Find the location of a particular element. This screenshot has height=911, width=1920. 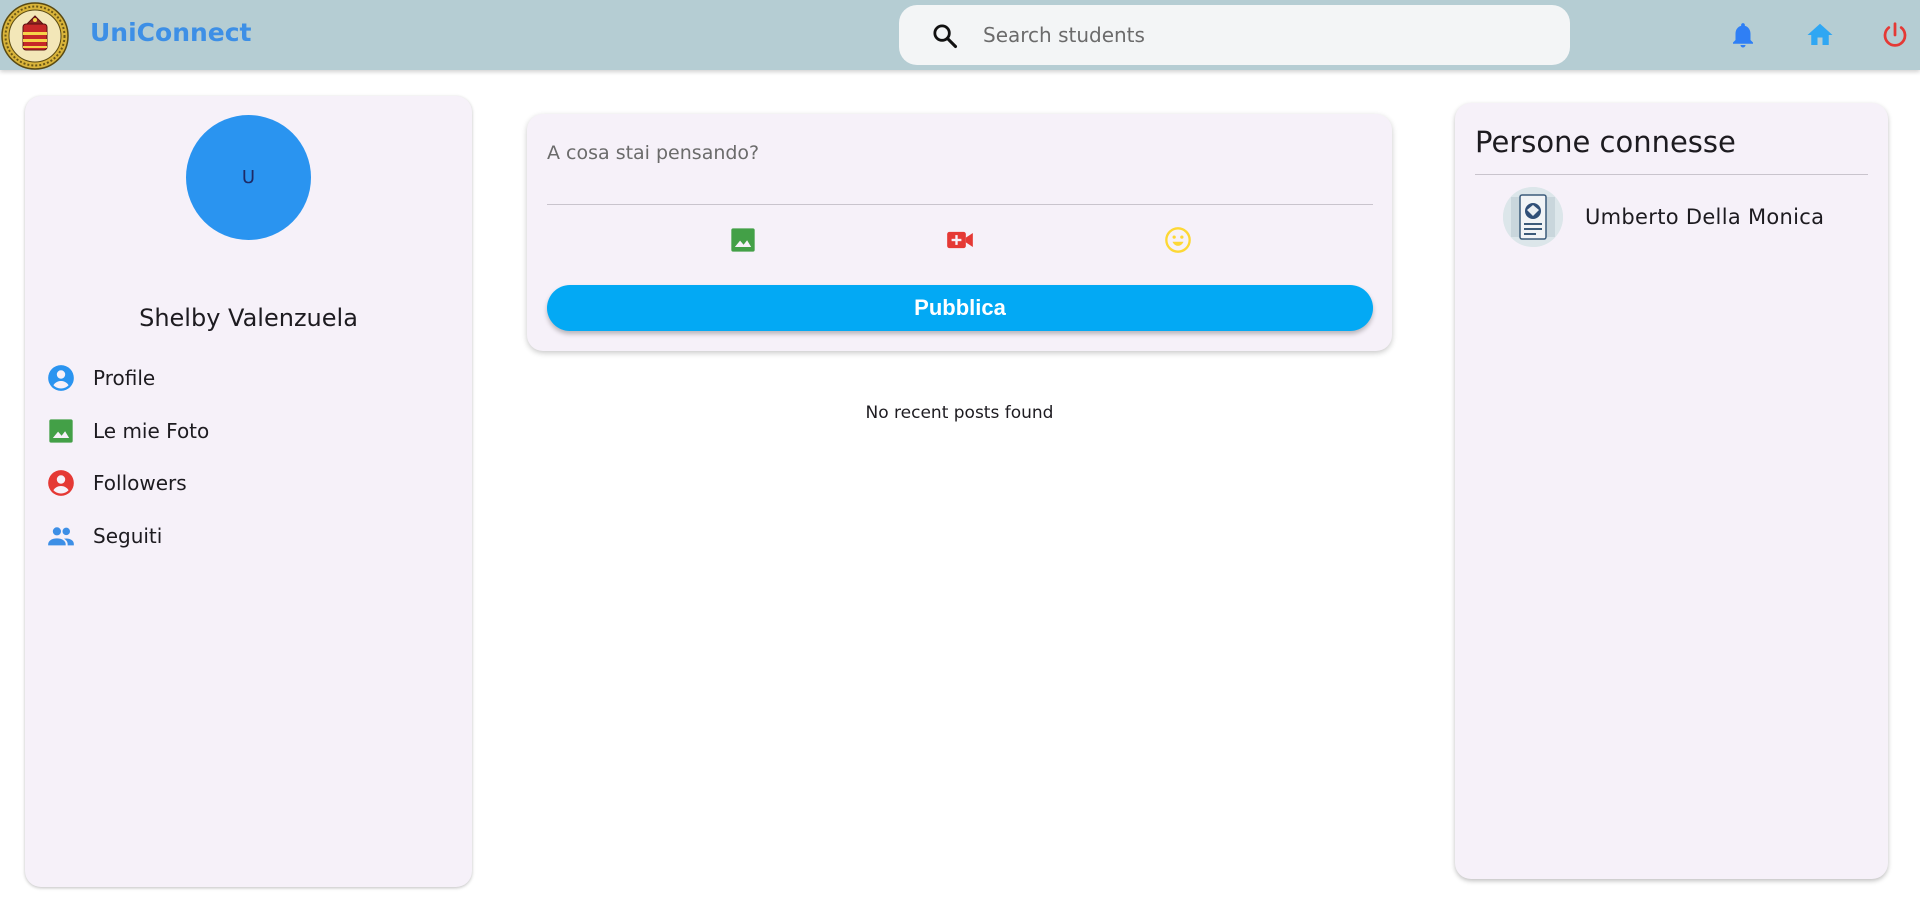

sidebar-item-label: Profile is located at coordinates (124, 378).